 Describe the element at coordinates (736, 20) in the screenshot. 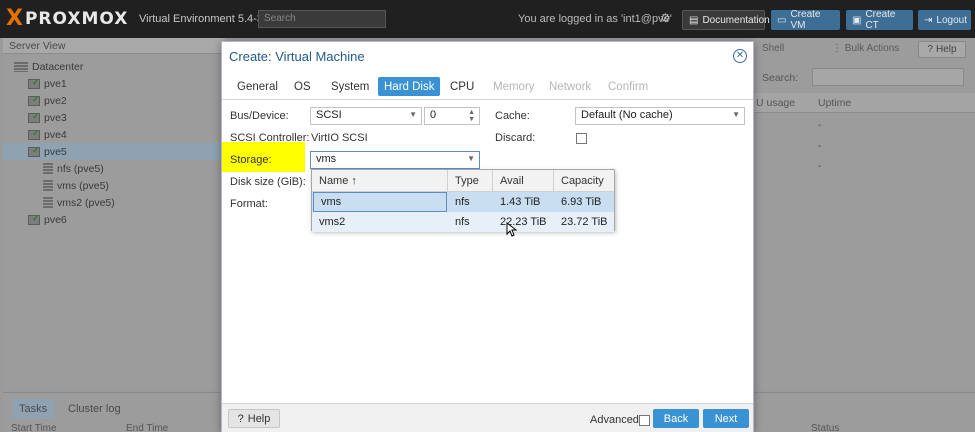

I see `documentation-label: Documentation` at that location.